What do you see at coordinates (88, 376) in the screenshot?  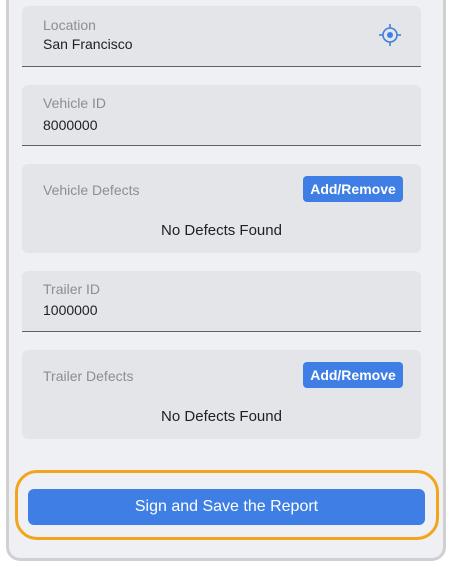 I see `trailer-defects-title: Trailer Defects` at bounding box center [88, 376].